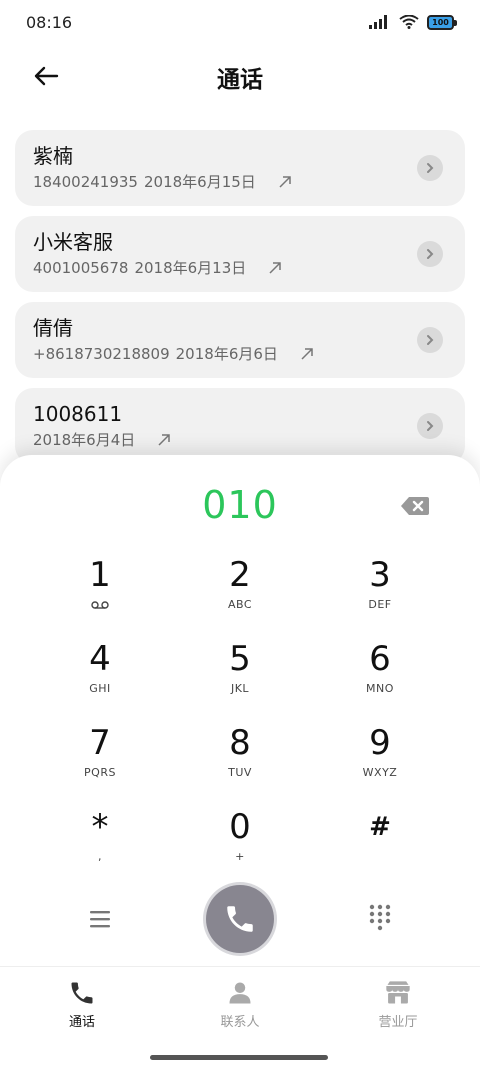  I want to click on key-digit: 9, so click(380, 743).